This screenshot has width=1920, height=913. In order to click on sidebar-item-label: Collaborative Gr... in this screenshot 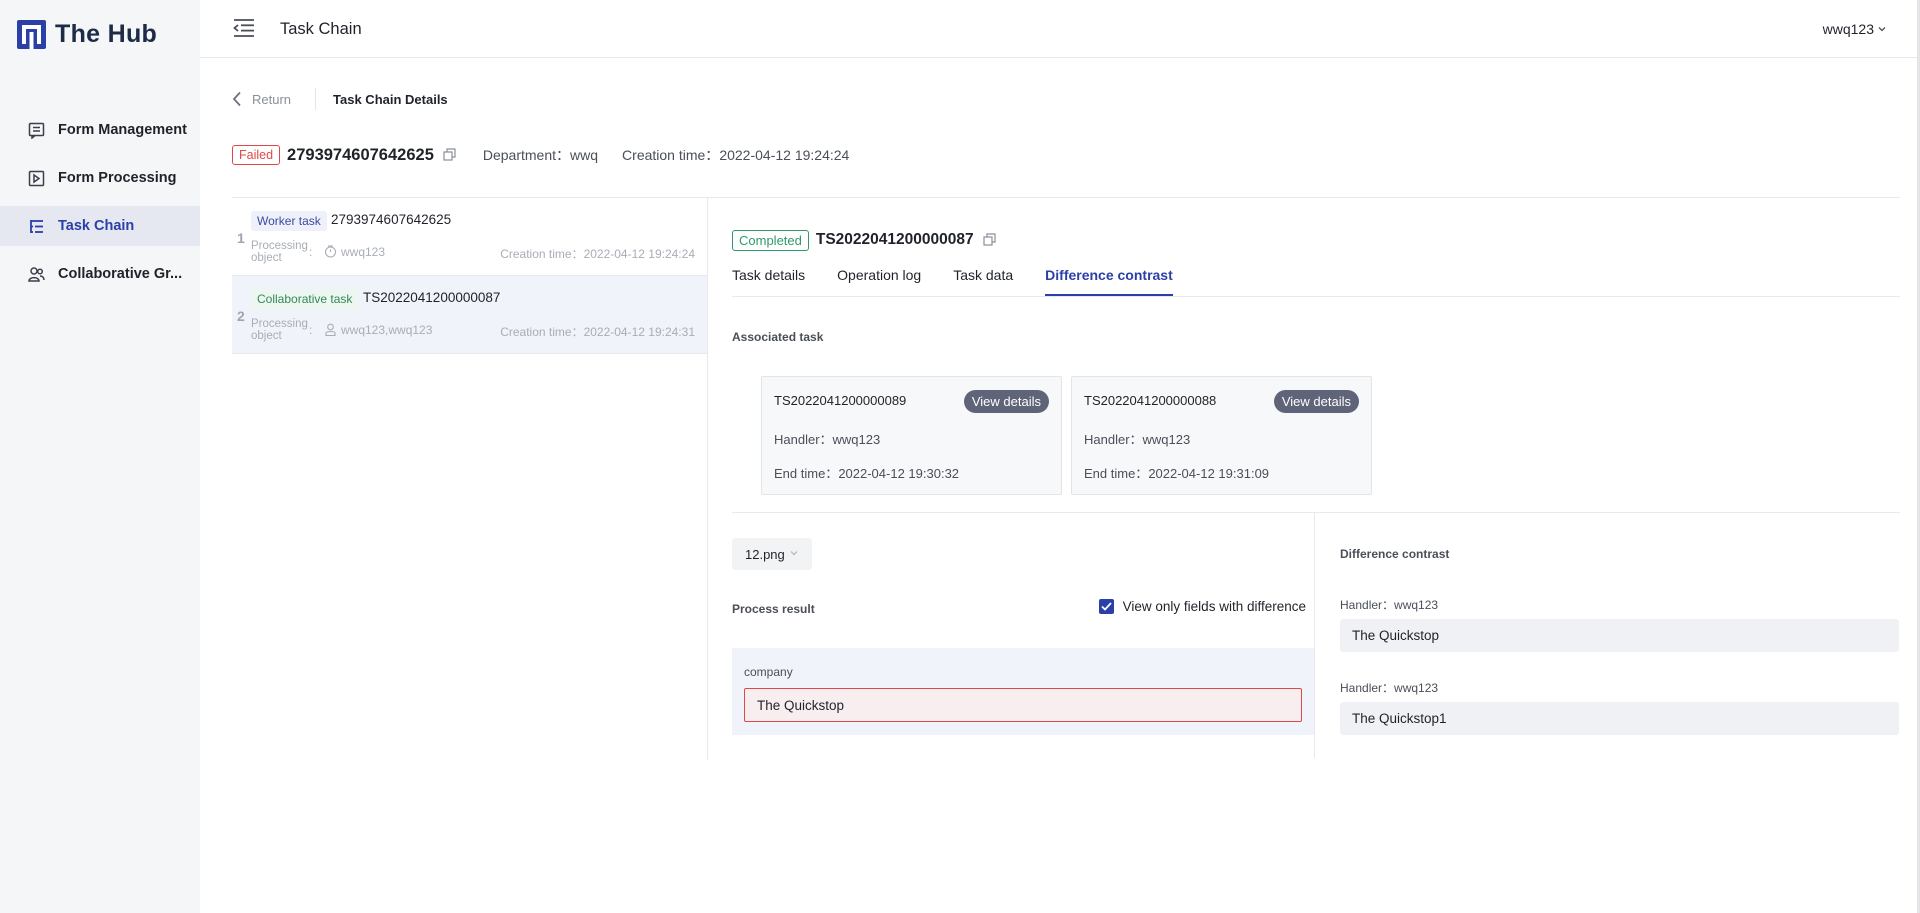, I will do `click(120, 274)`.